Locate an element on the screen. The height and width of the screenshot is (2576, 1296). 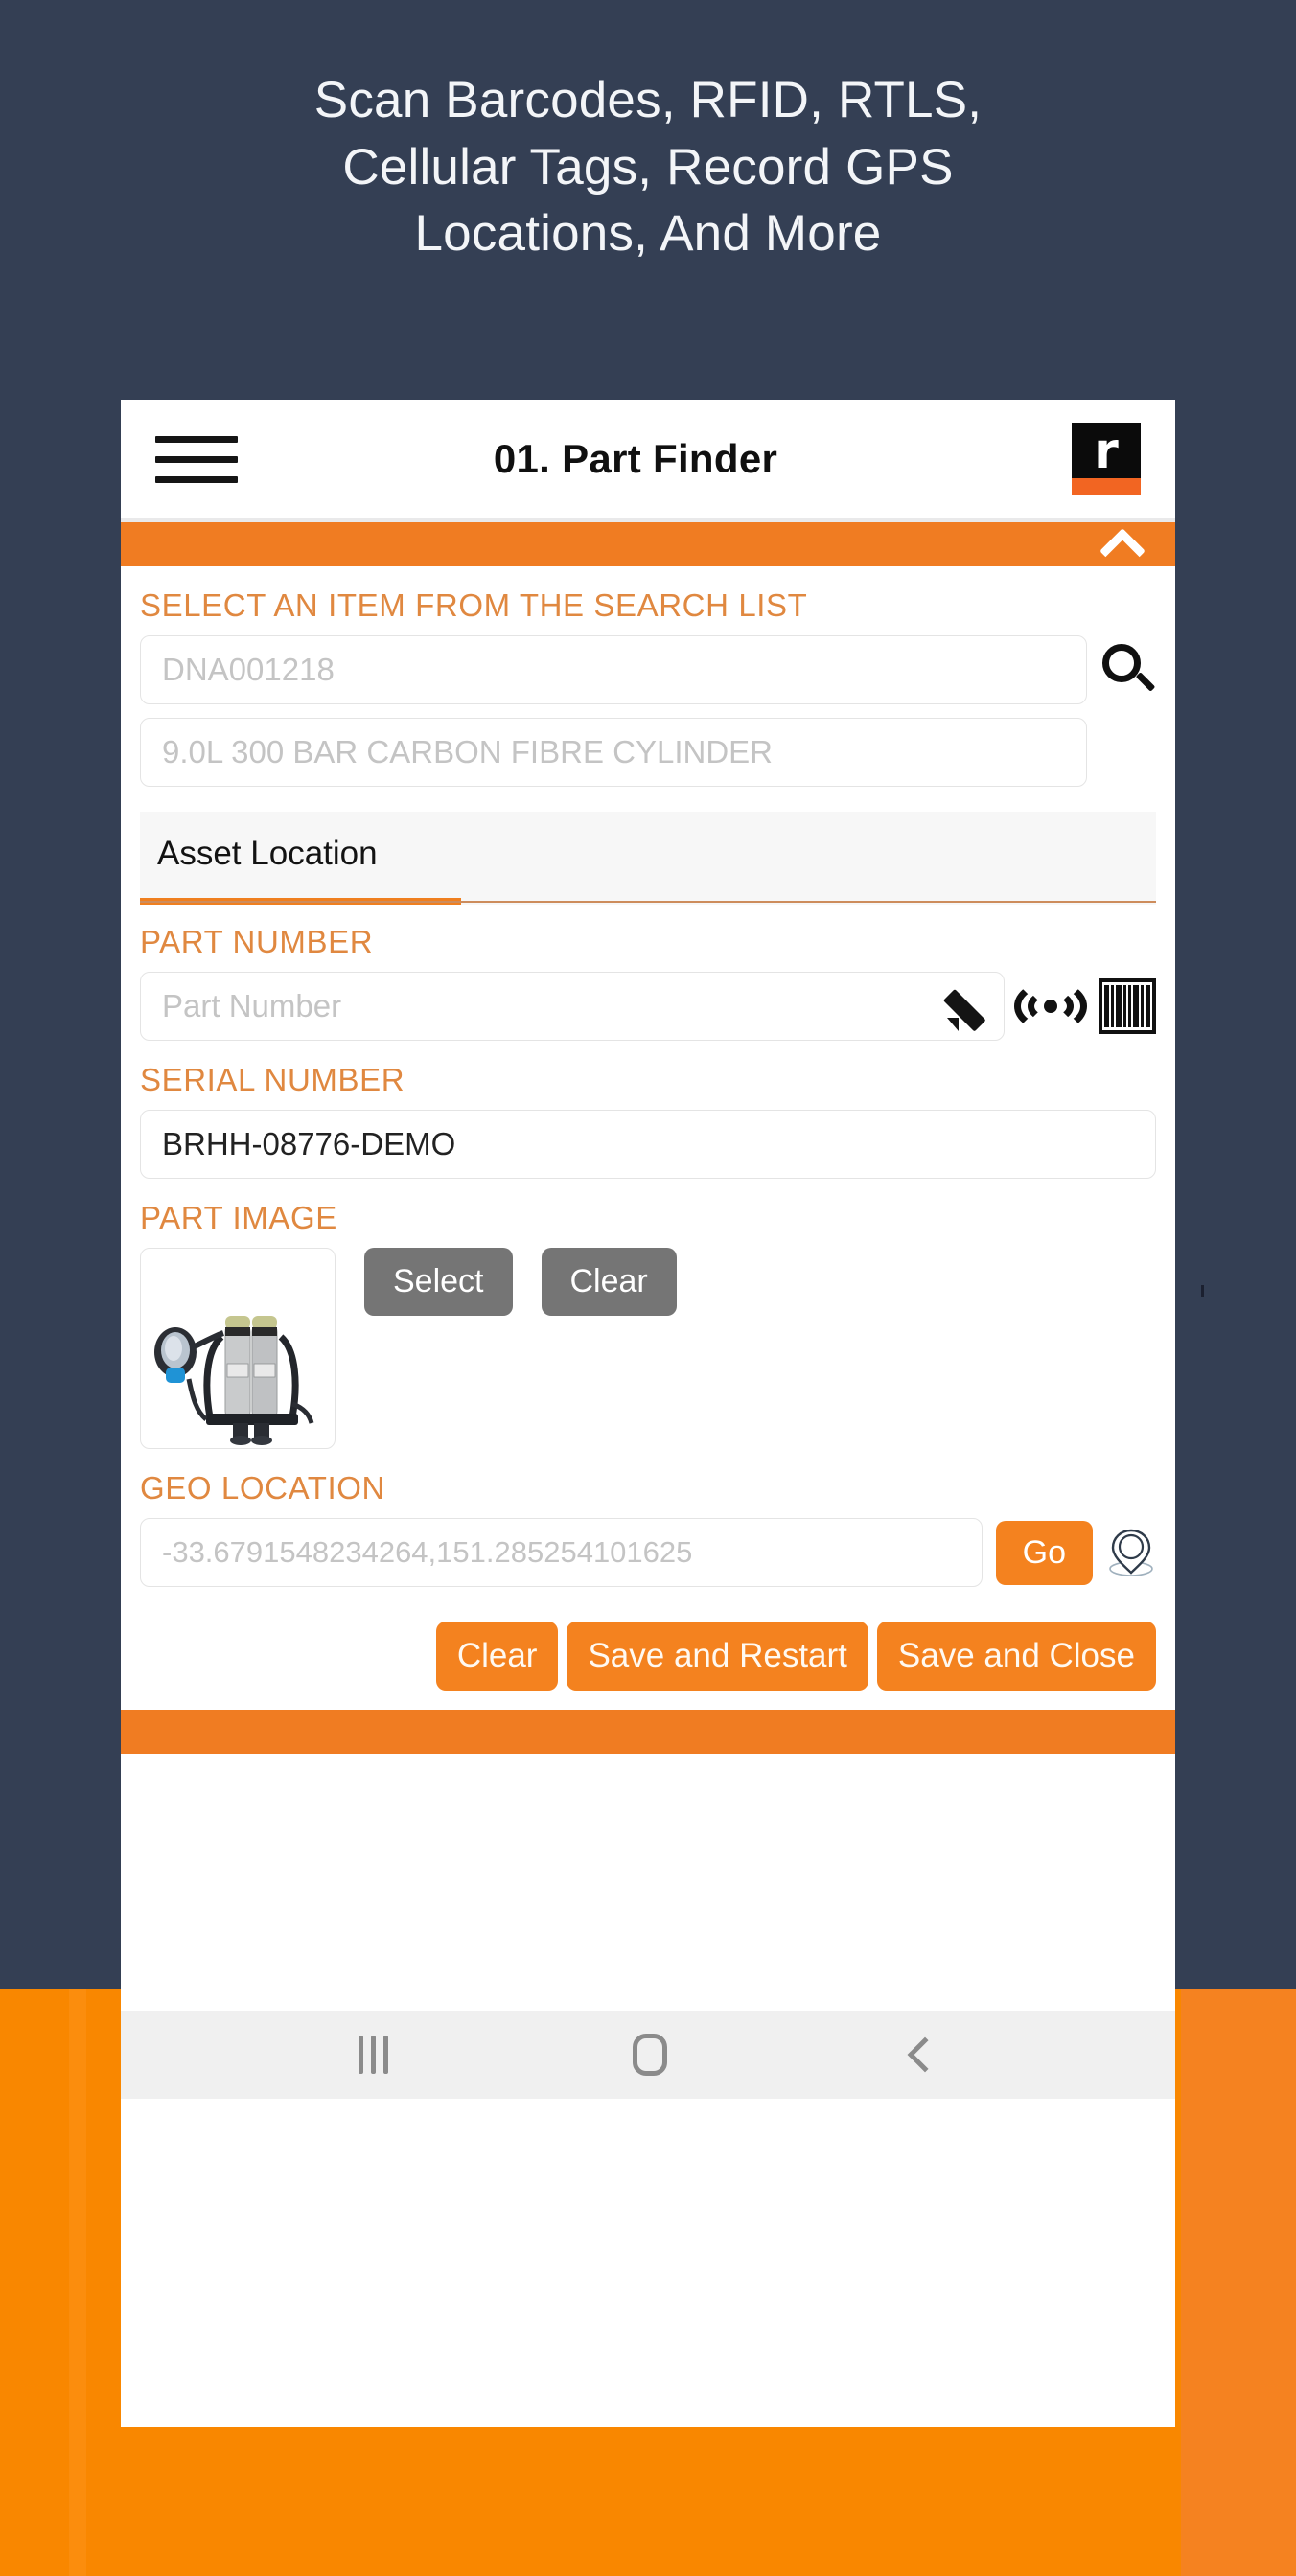
logo-letter: r is located at coordinates (1106, 451).